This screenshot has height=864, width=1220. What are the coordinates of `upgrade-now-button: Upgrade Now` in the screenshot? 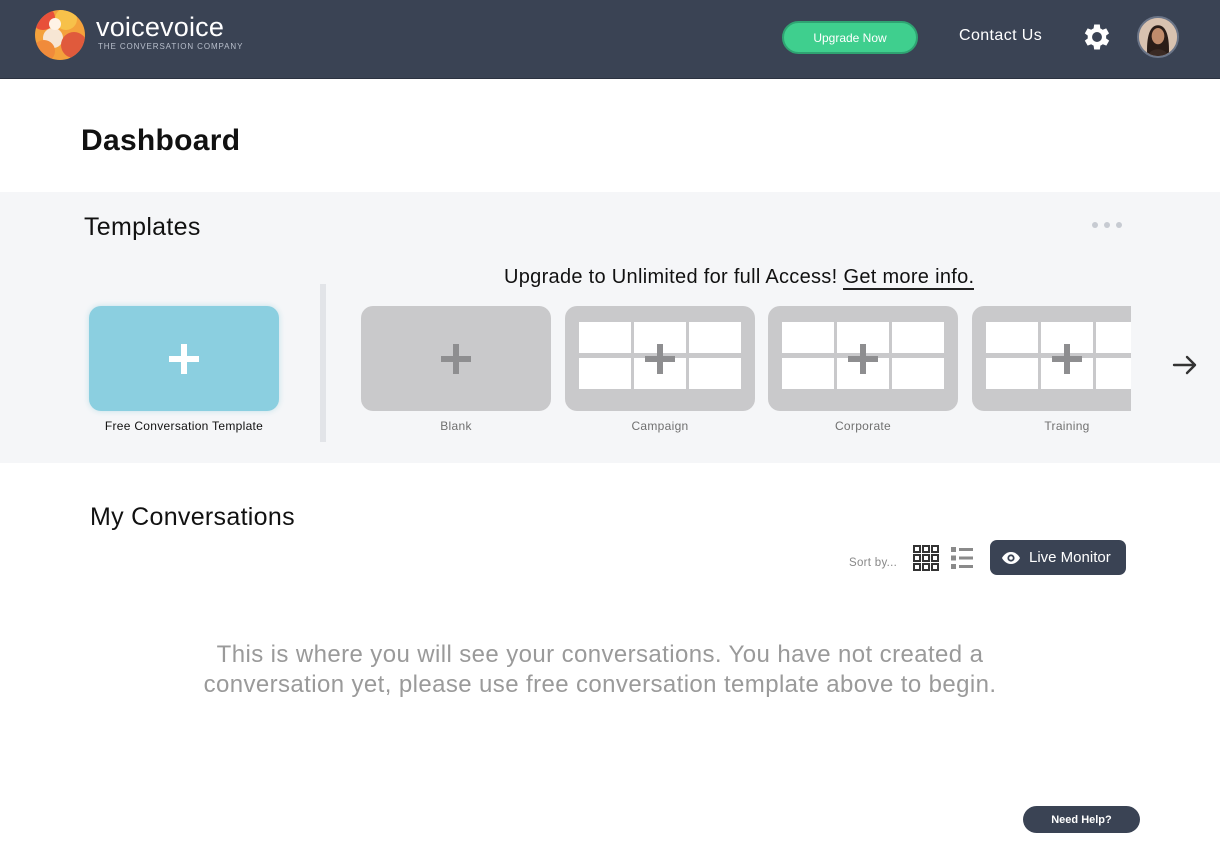 It's located at (850, 37).